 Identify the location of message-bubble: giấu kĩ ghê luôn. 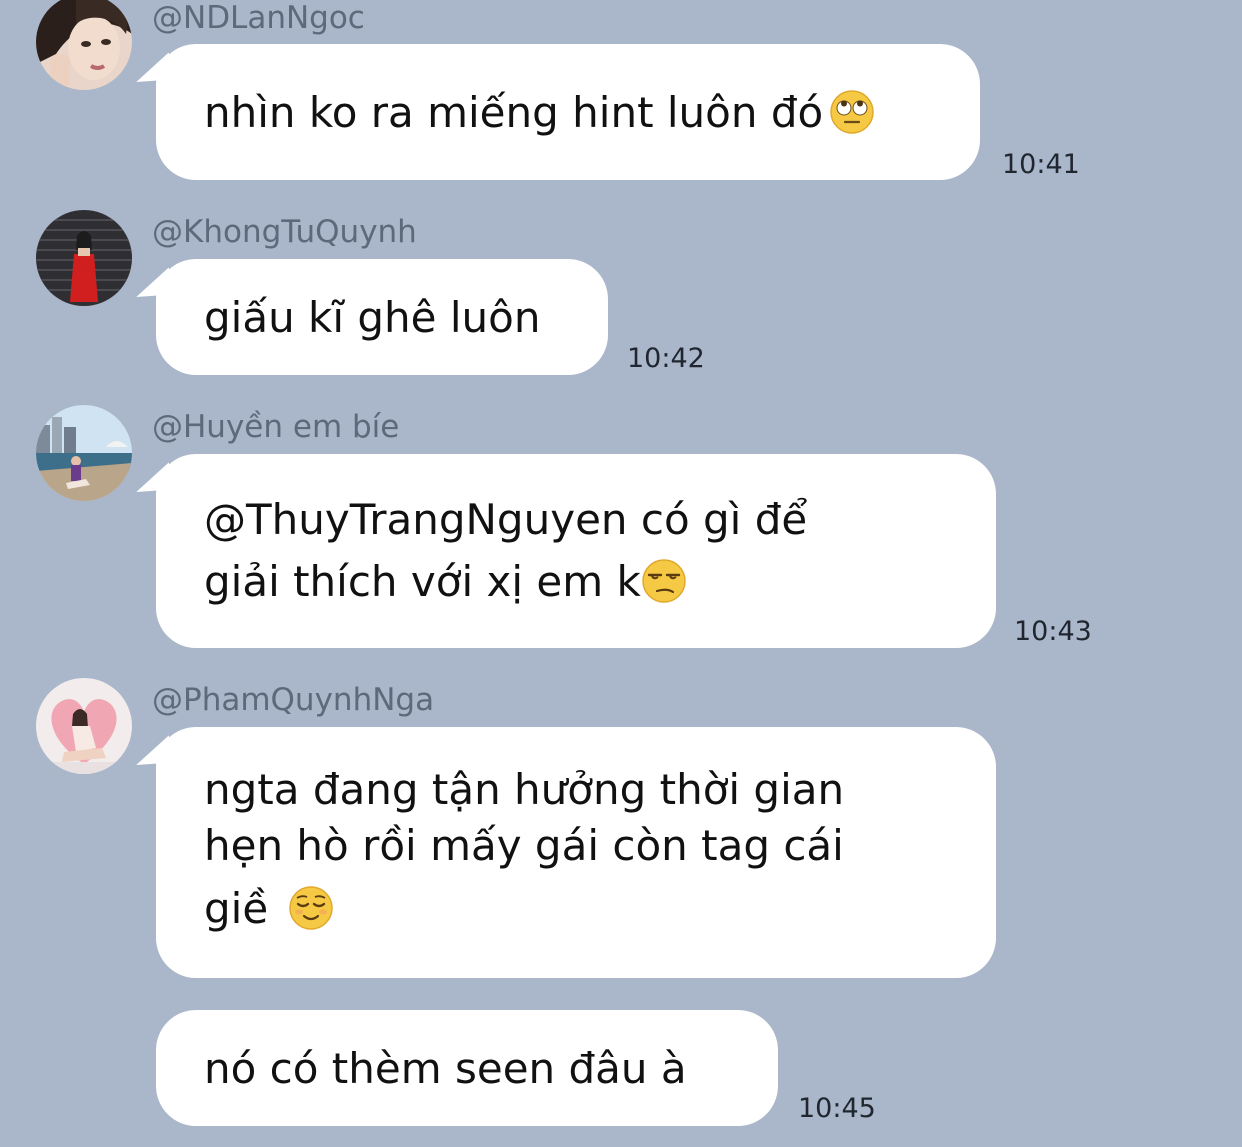
(382, 317).